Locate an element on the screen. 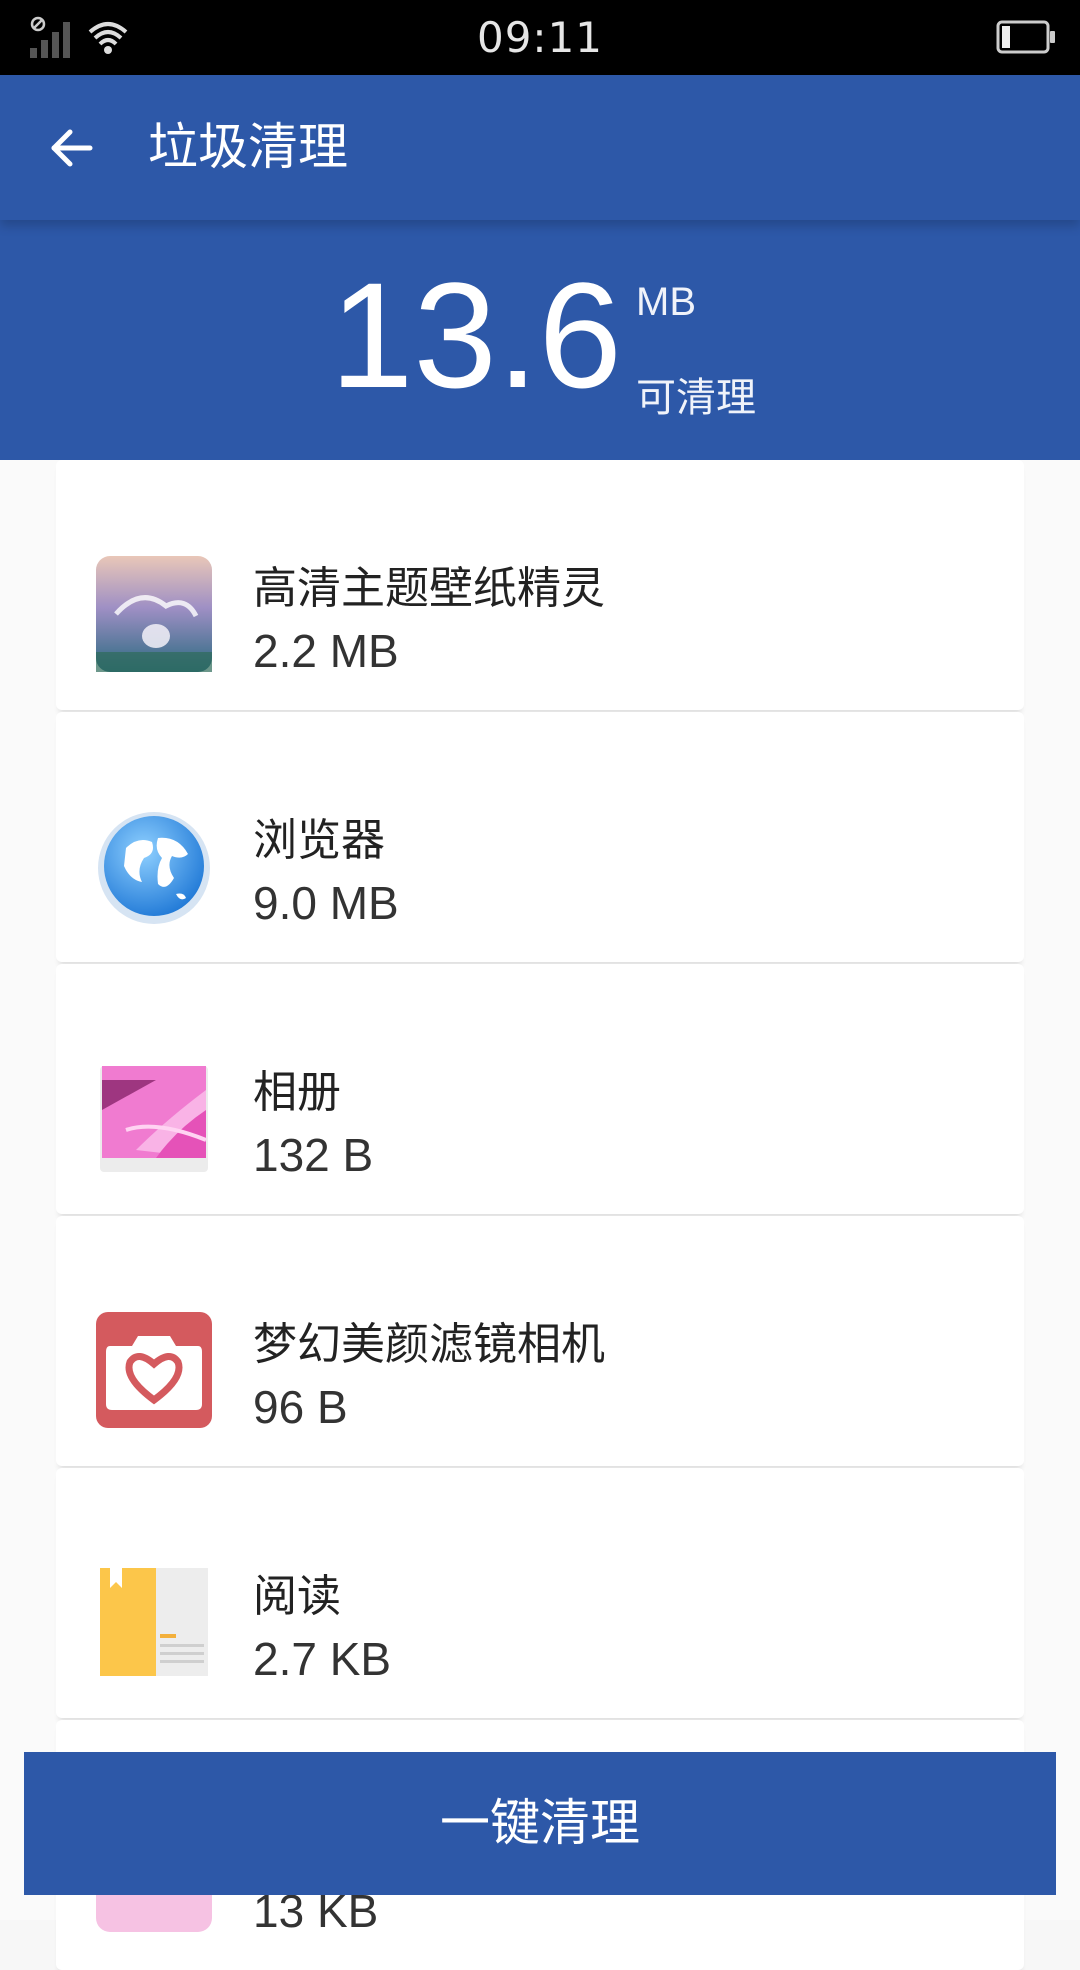 The height and width of the screenshot is (1970, 1080). app-name: 相册 is located at coordinates (297, 1092).